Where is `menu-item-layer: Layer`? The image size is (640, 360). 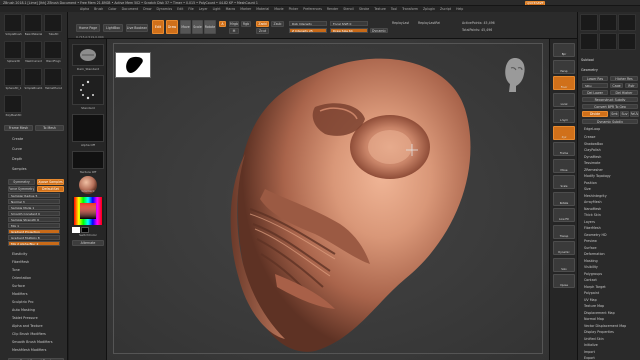
menu-item-layer: Layer is located at coordinates (203, 9).